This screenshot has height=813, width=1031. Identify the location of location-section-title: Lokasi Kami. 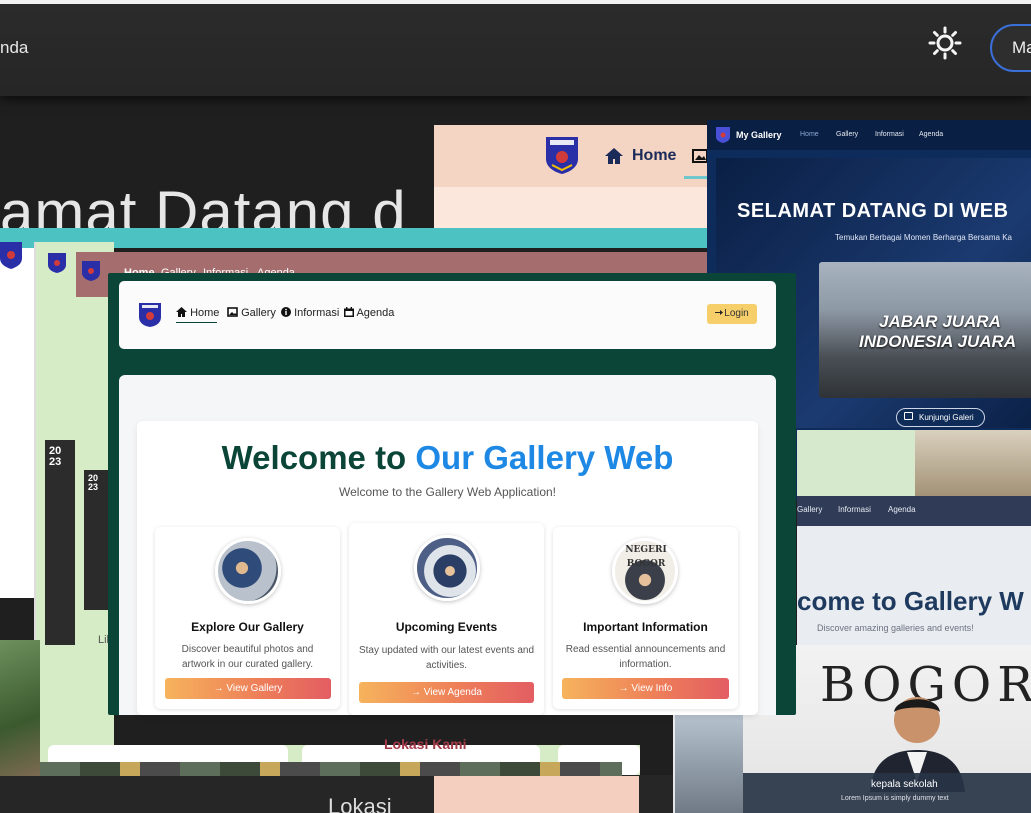
(425, 744).